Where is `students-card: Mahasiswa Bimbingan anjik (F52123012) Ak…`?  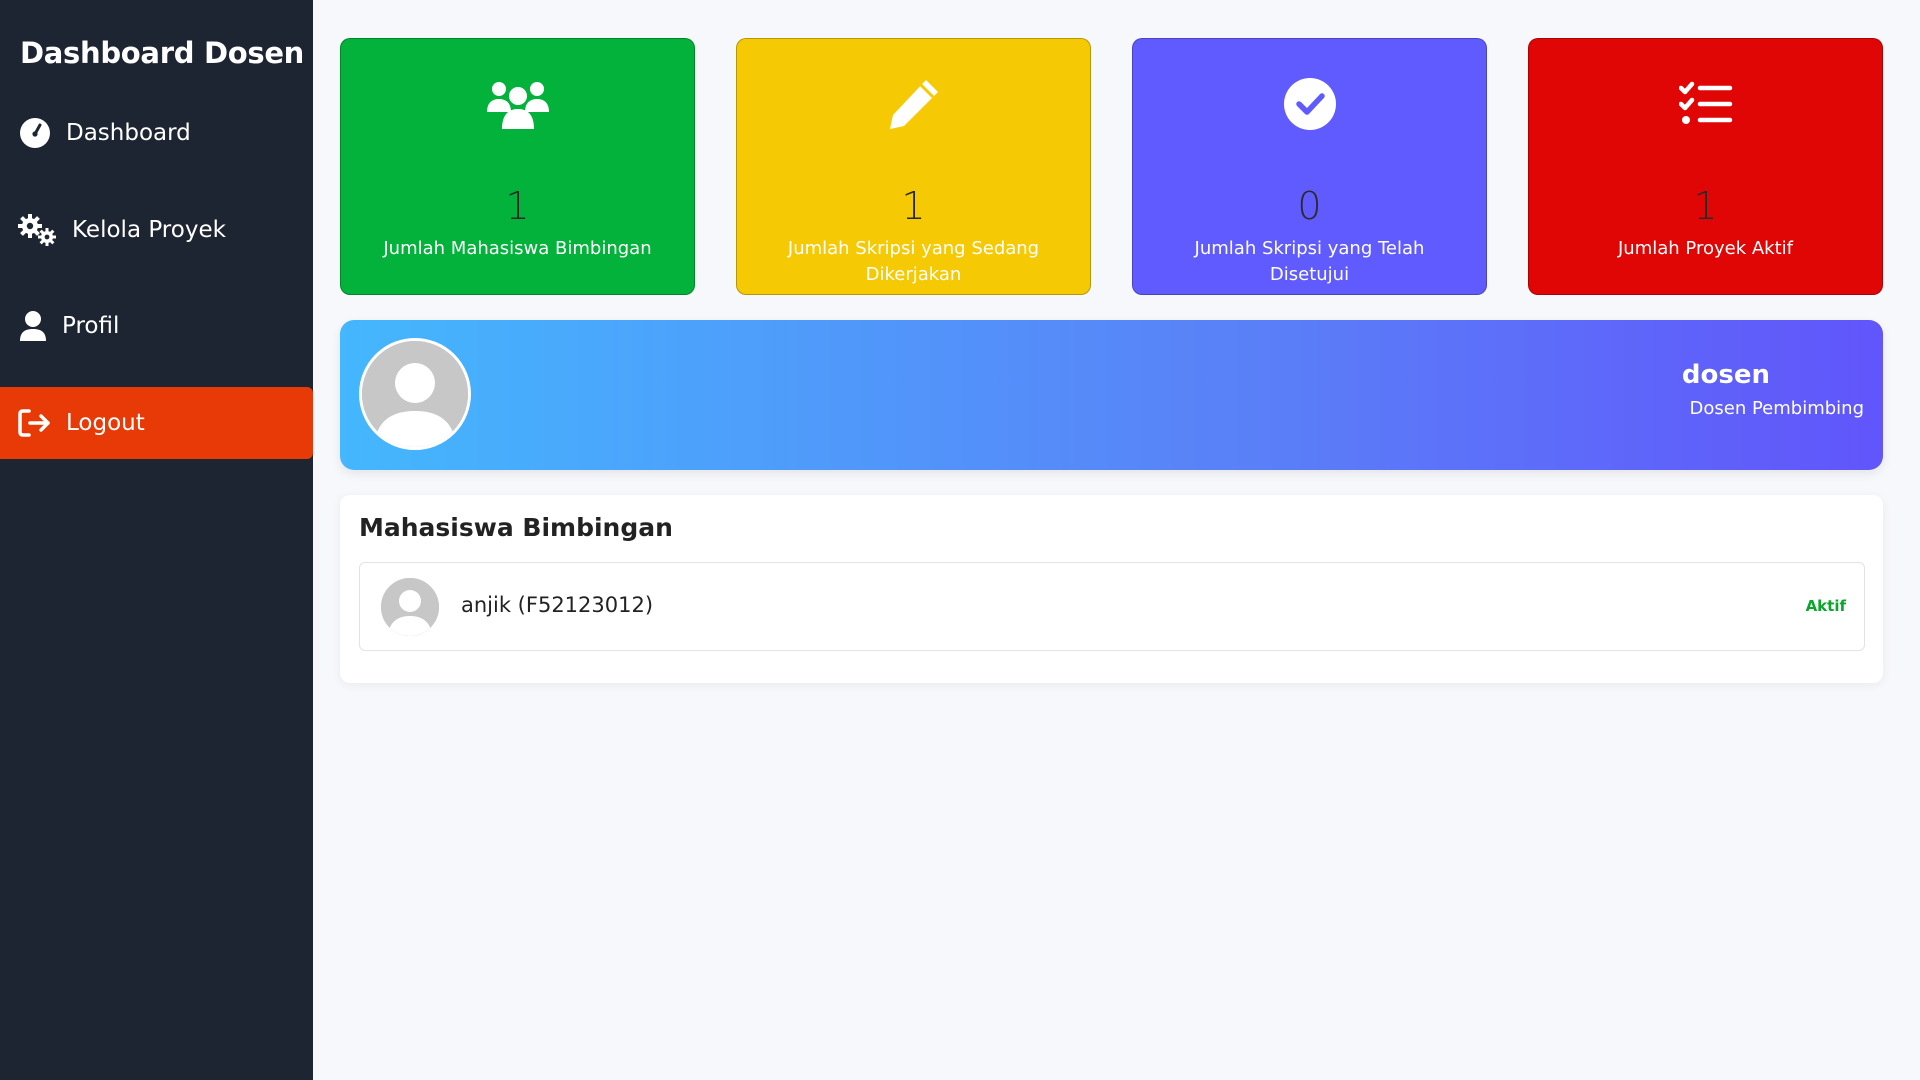
students-card: Mahasiswa Bimbingan anjik (F52123012) Ak… is located at coordinates (1111, 589).